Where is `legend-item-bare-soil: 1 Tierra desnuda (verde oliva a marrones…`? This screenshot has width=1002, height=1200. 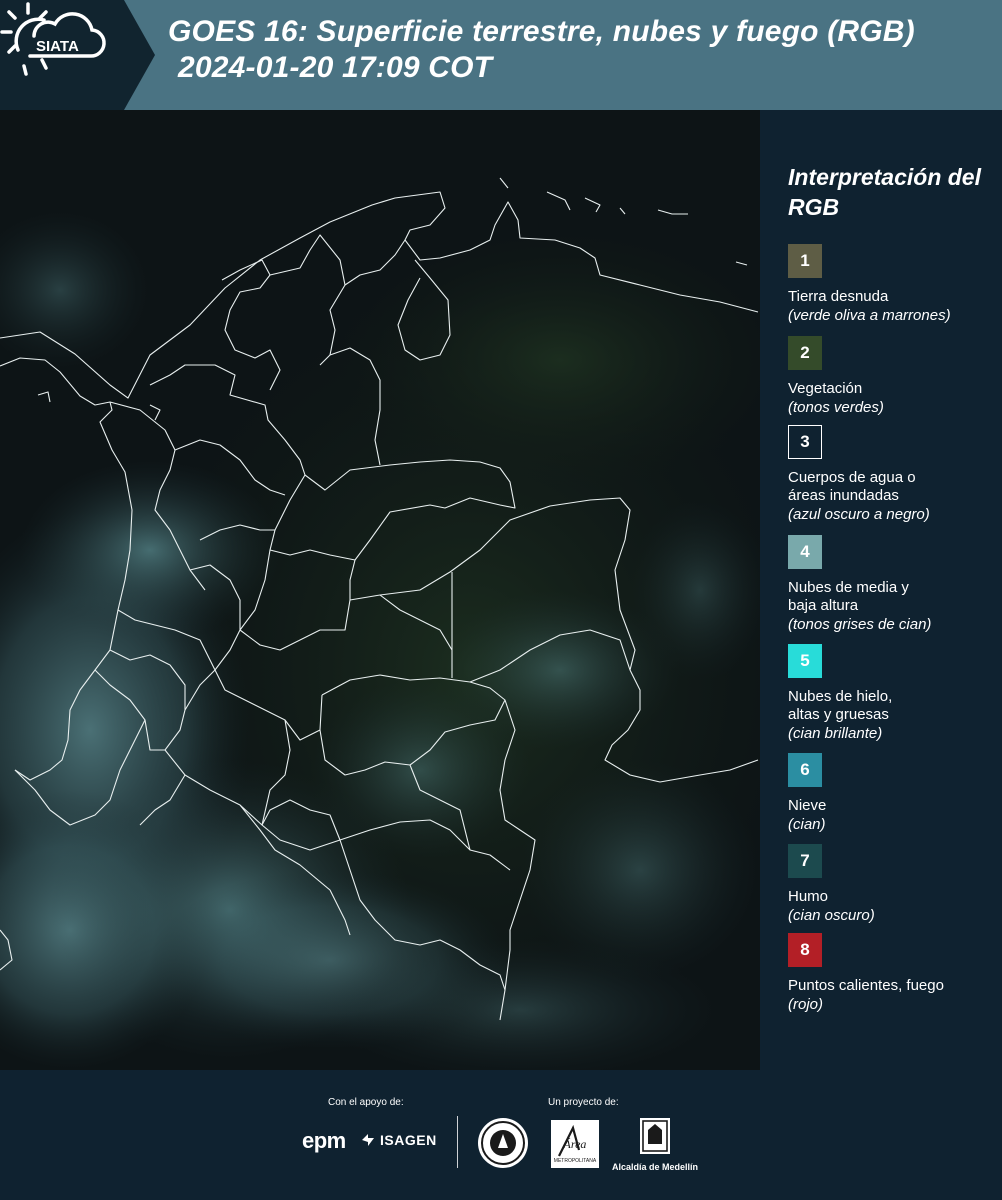 legend-item-bare-soil: 1 Tierra desnuda (verde oliva a marrones… is located at coordinates (893, 284).